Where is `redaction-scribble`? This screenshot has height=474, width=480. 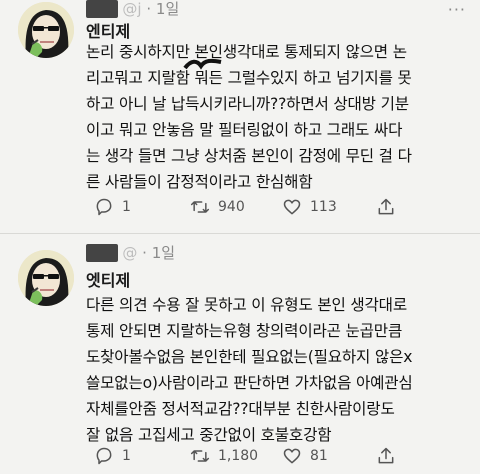 redaction-scribble is located at coordinates (202, 64).